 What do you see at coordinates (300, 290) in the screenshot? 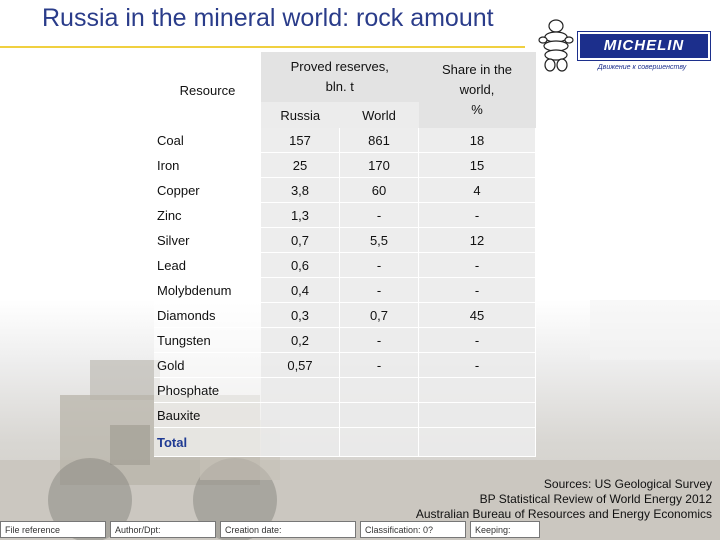
I see `cell-russia: 0,4` at bounding box center [300, 290].